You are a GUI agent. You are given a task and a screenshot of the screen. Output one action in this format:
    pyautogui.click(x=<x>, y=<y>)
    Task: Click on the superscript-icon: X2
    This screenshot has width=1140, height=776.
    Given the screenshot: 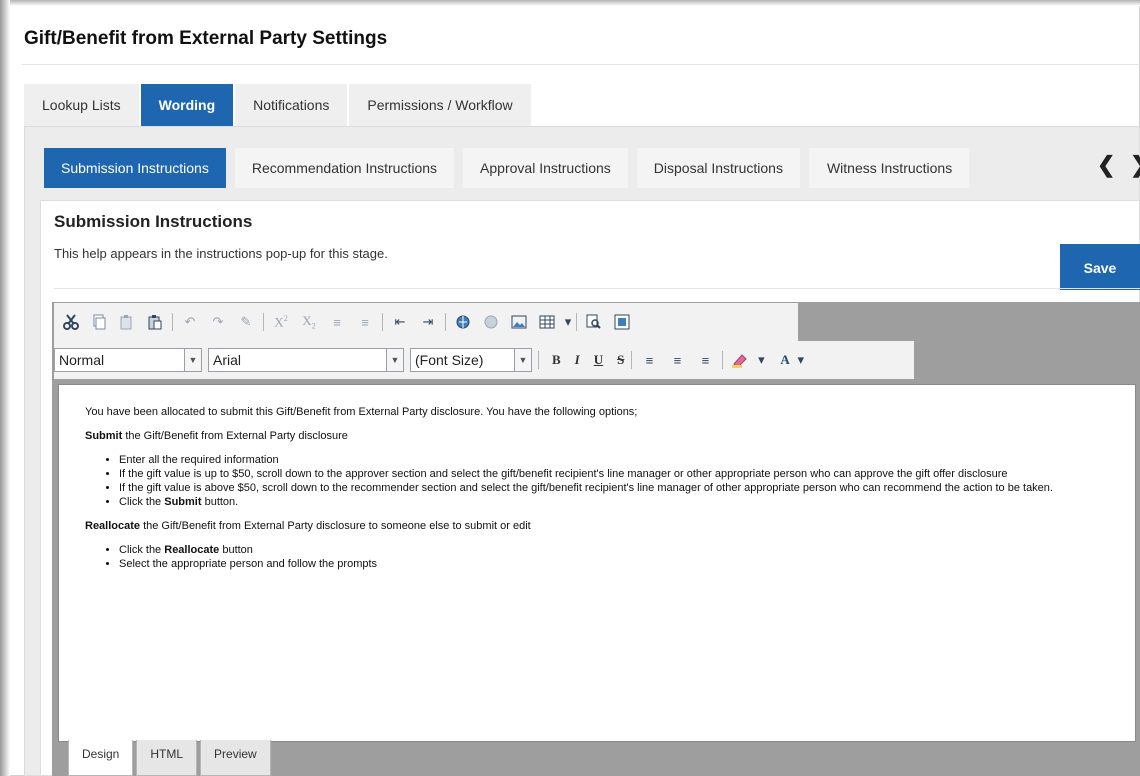 What is the action you would take?
    pyautogui.click(x=281, y=322)
    